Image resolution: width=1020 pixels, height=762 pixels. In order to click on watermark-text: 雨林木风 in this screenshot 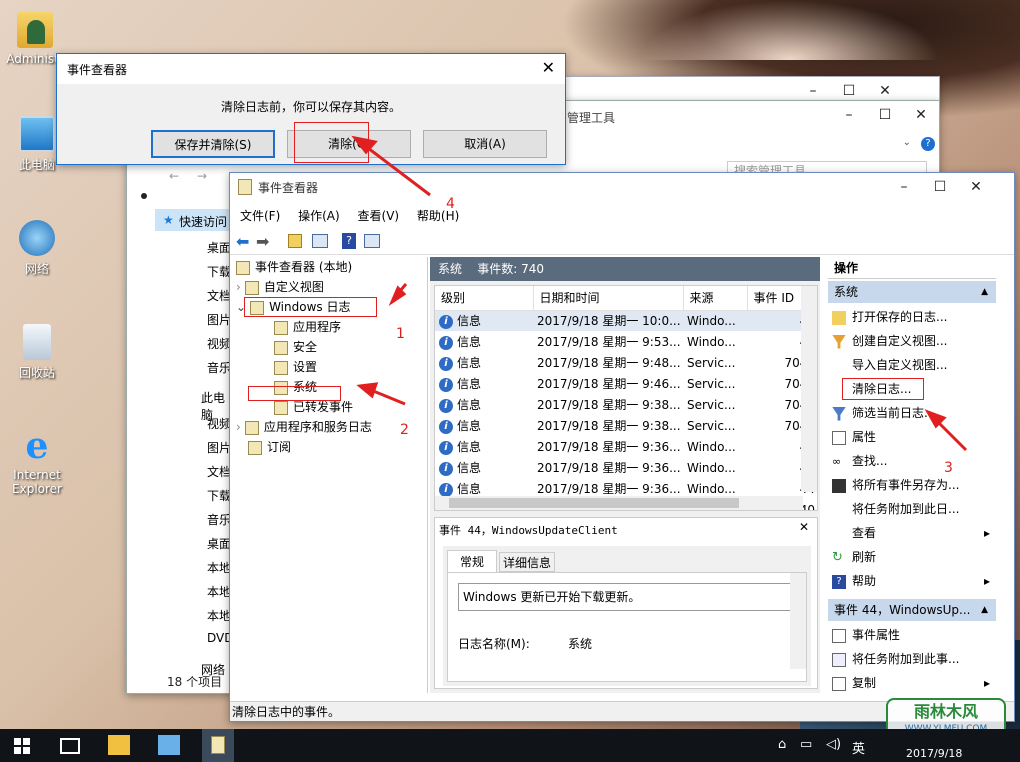, I will do `click(945, 711)`.